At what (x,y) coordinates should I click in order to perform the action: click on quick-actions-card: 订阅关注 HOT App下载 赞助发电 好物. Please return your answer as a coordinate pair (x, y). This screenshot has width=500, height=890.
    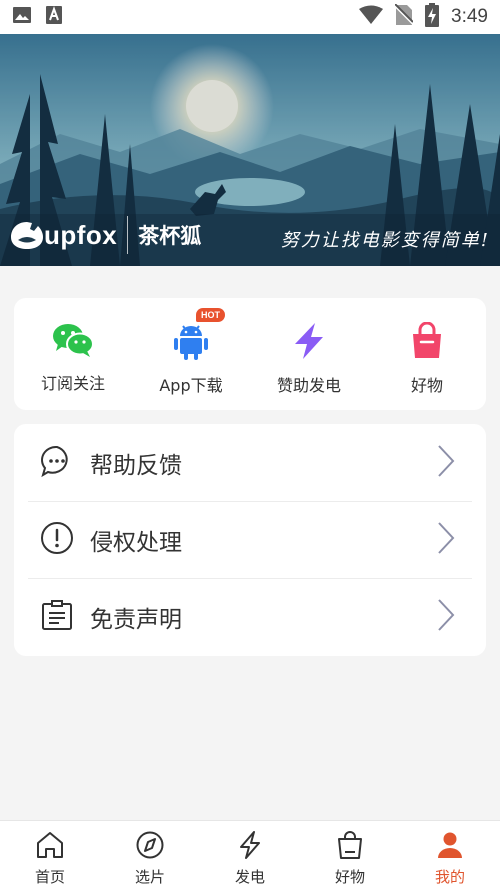
    Looking at the image, I should click on (250, 354).